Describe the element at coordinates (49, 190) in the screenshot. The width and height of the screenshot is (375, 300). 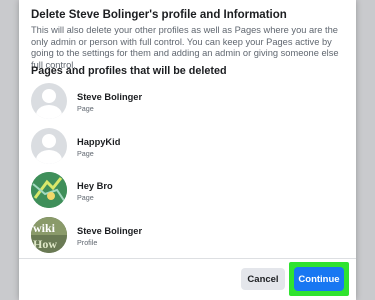
I see `page-avatar-icon` at that location.